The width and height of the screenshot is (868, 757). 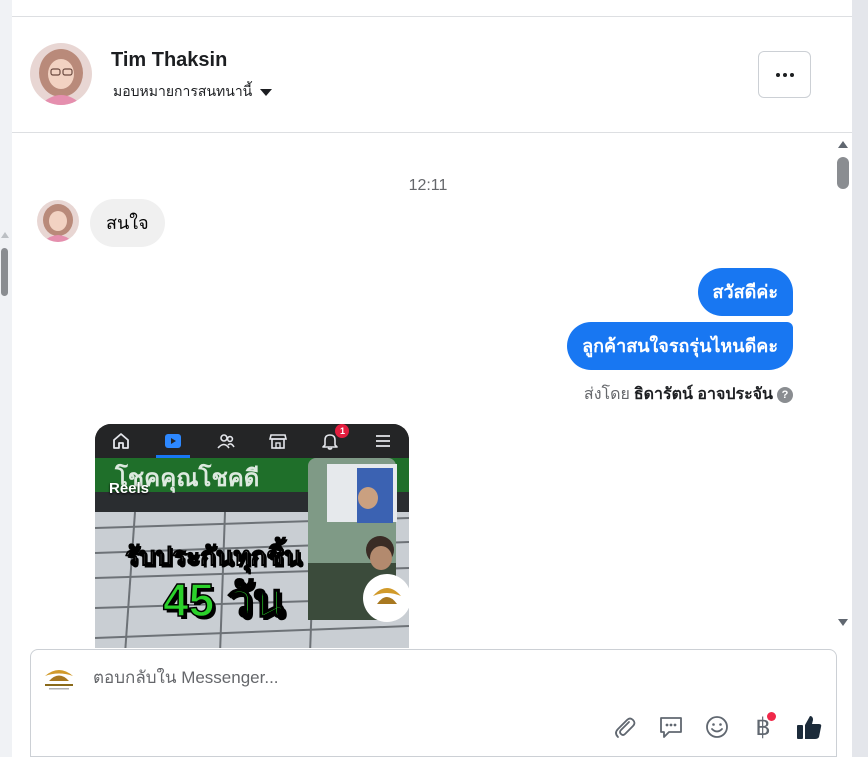 I want to click on composer-toolbar: ฿, so click(x=717, y=727).